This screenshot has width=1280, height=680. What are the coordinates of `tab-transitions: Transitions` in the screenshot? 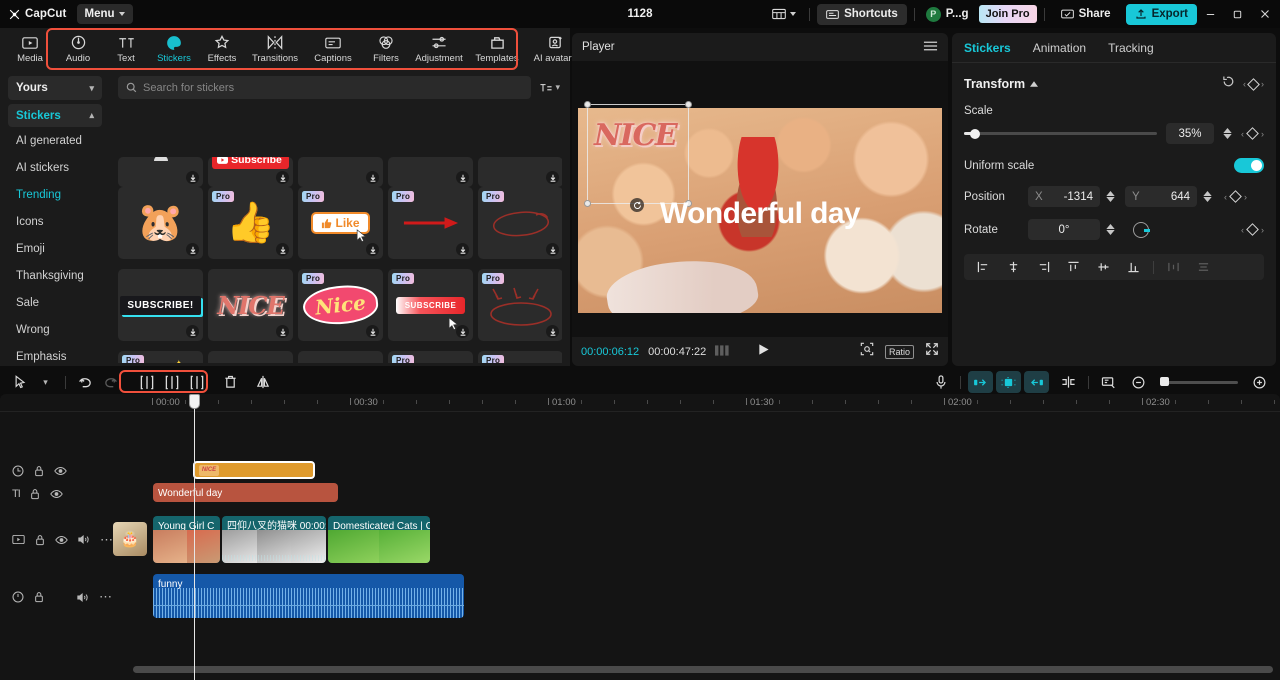 It's located at (275, 49).